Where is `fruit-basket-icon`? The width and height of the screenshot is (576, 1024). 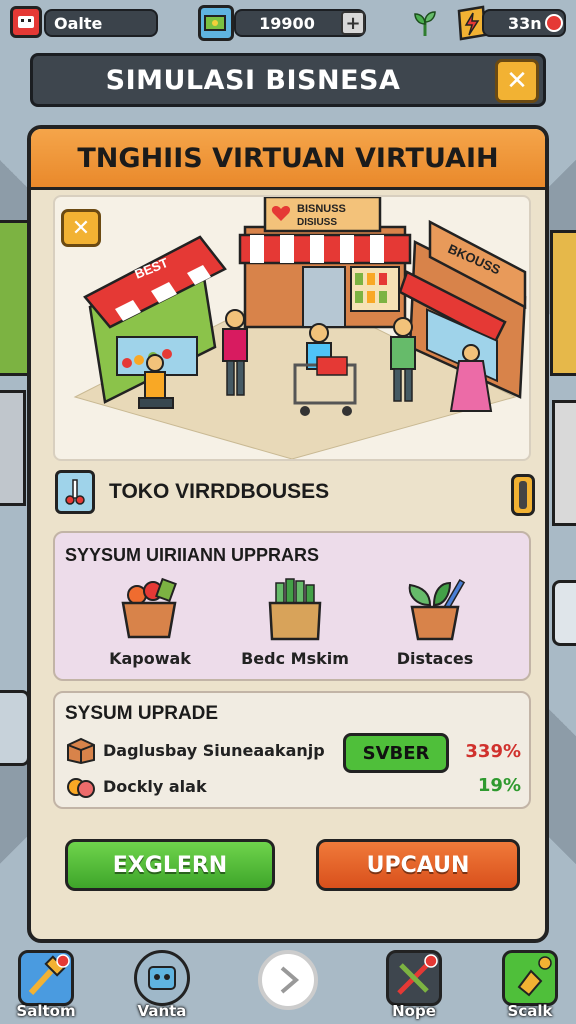
fruit-basket-icon is located at coordinates (149, 608).